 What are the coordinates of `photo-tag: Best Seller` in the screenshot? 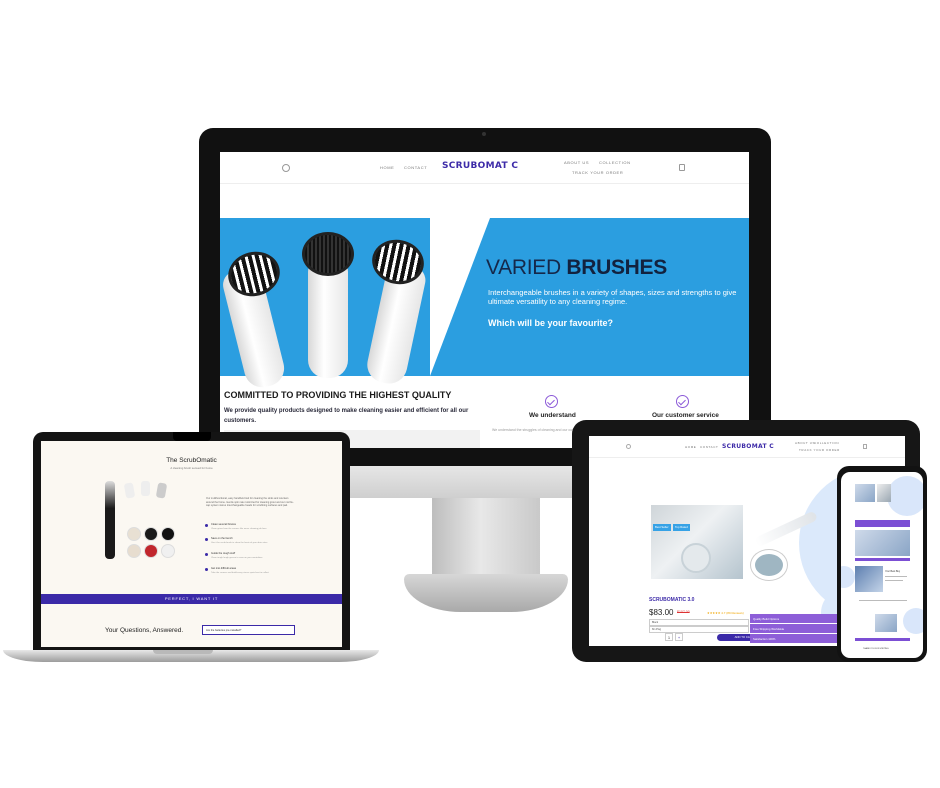 It's located at (662, 527).